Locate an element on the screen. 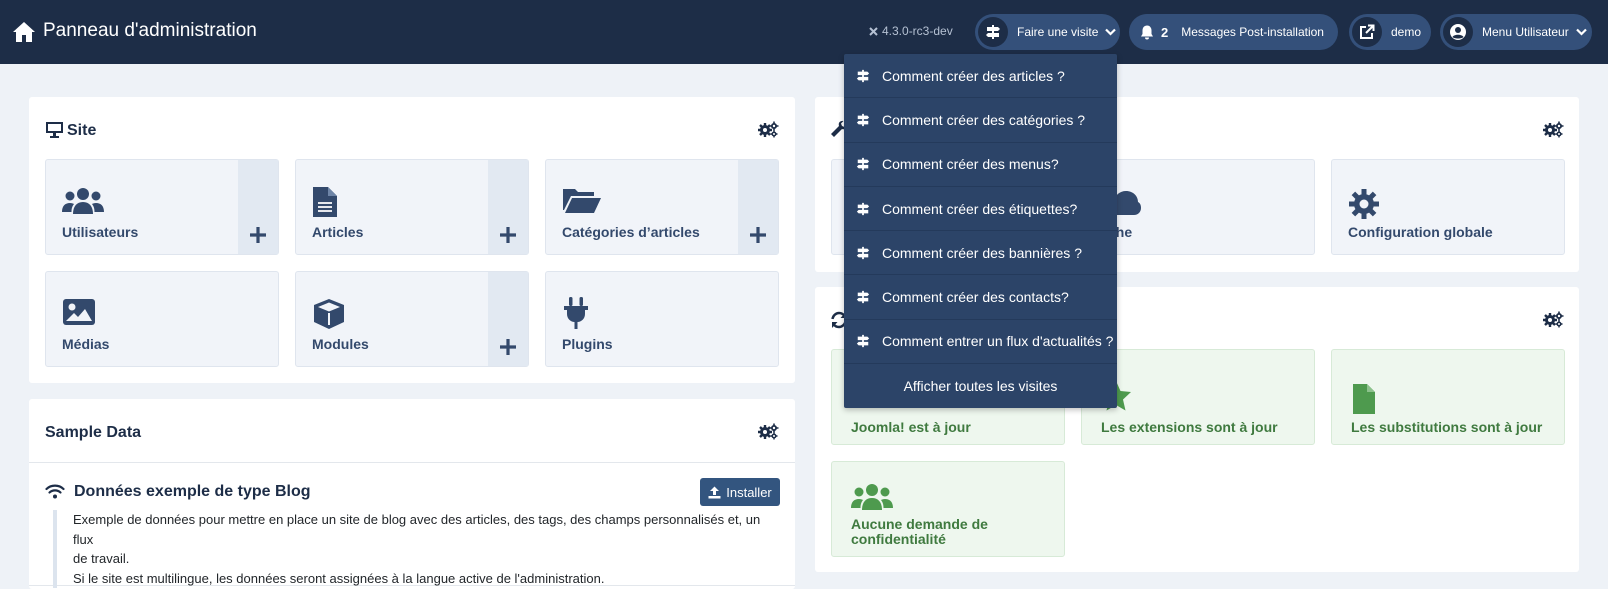 The image size is (1608, 589). blog-sample-title: Données exemple de type Blog is located at coordinates (192, 491).